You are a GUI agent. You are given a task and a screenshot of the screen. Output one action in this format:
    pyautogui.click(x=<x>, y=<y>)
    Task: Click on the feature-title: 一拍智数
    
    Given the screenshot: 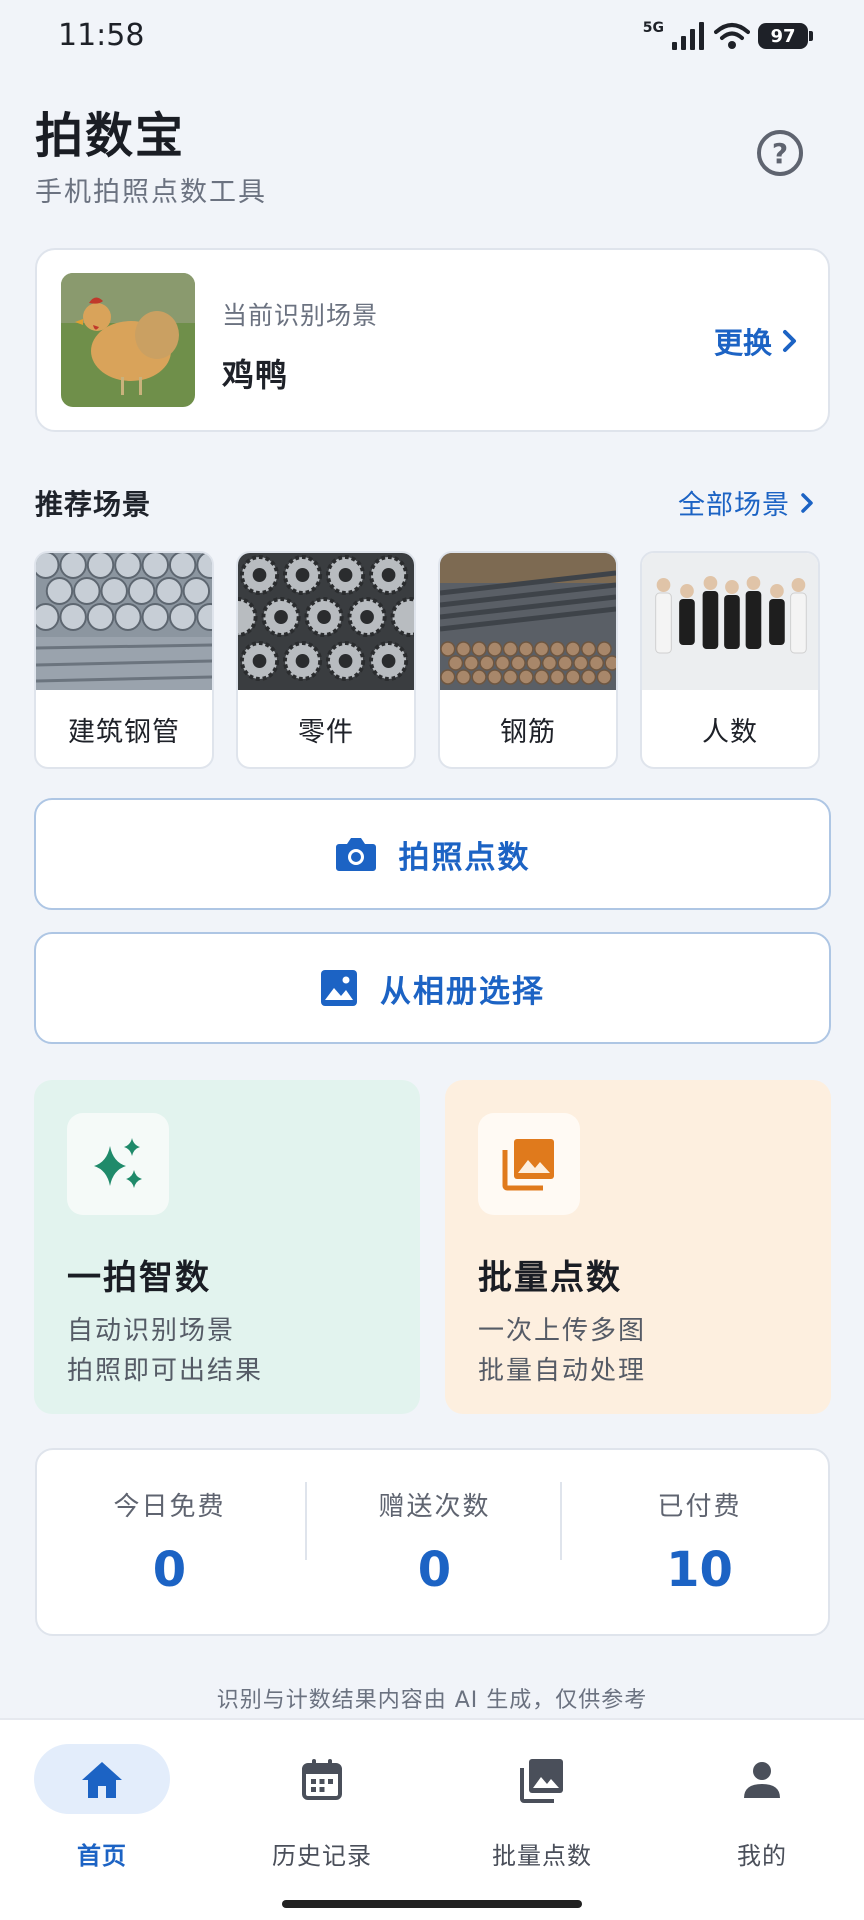 What is the action you would take?
    pyautogui.click(x=139, y=1278)
    